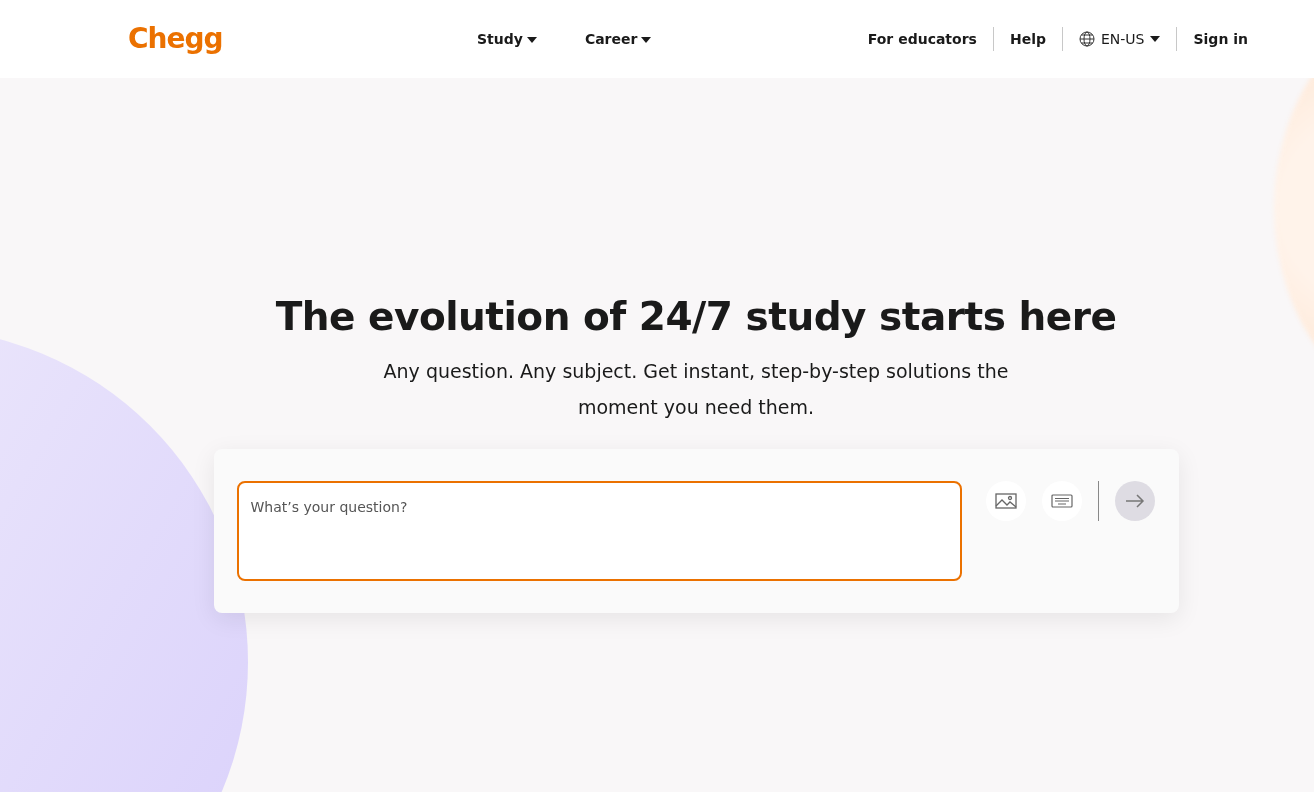 The image size is (1314, 792). I want to click on nav-link: Sign in, so click(1220, 39).